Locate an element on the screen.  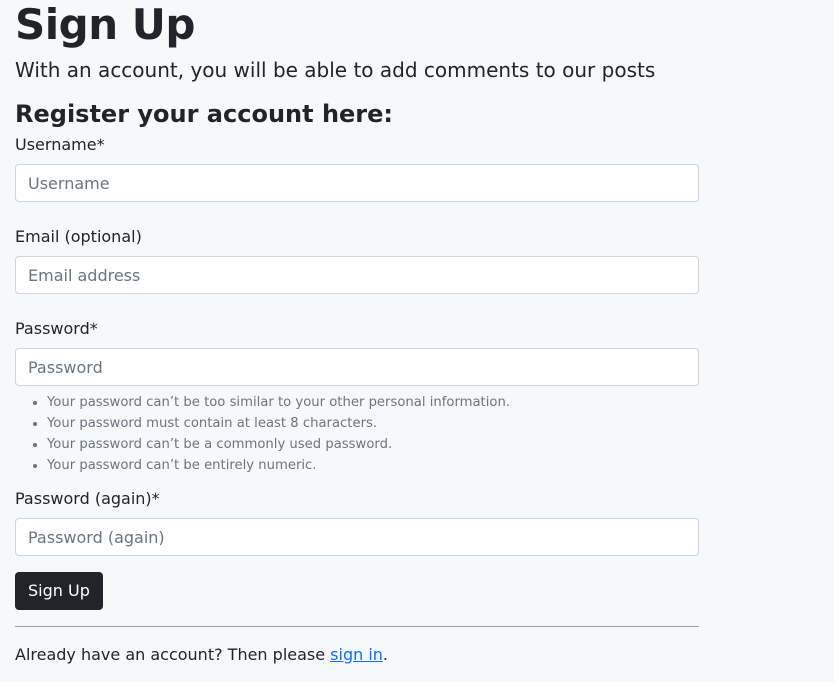
password-again-field-container is located at coordinates (357, 537).